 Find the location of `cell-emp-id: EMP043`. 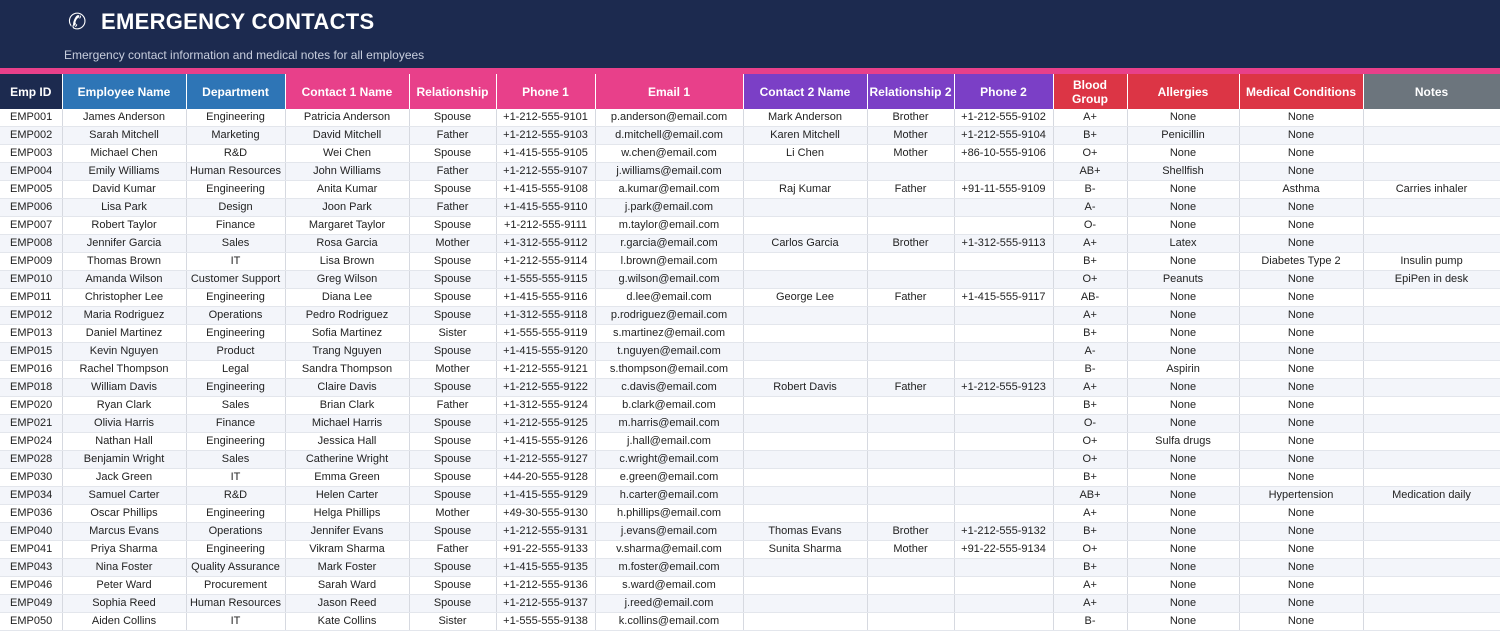

cell-emp-id: EMP043 is located at coordinates (31, 567).